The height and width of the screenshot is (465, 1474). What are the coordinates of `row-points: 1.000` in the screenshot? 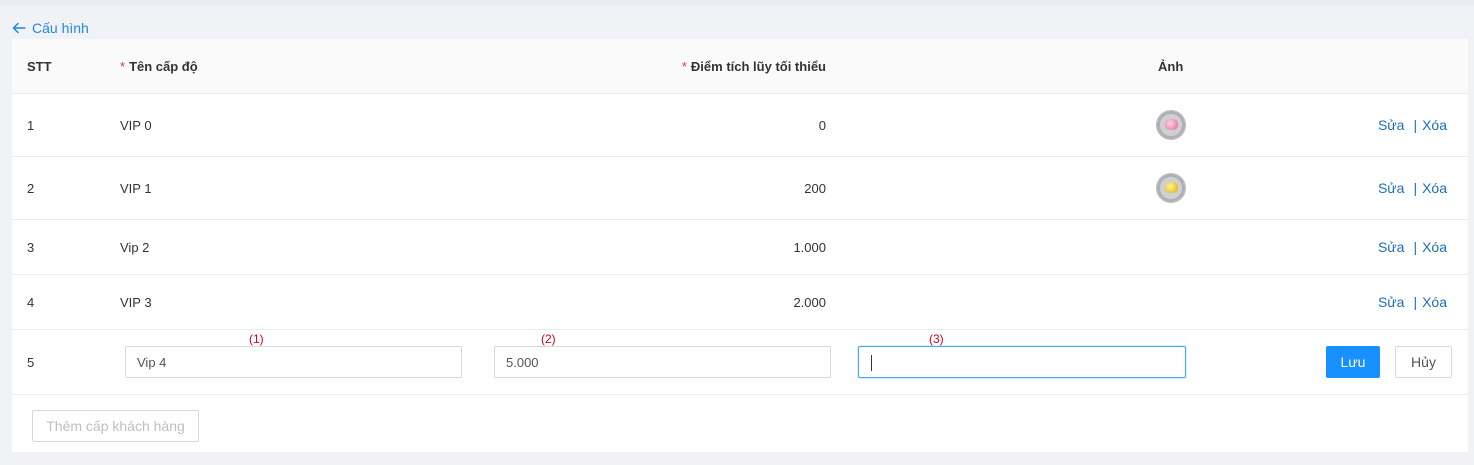 It's located at (809, 247).